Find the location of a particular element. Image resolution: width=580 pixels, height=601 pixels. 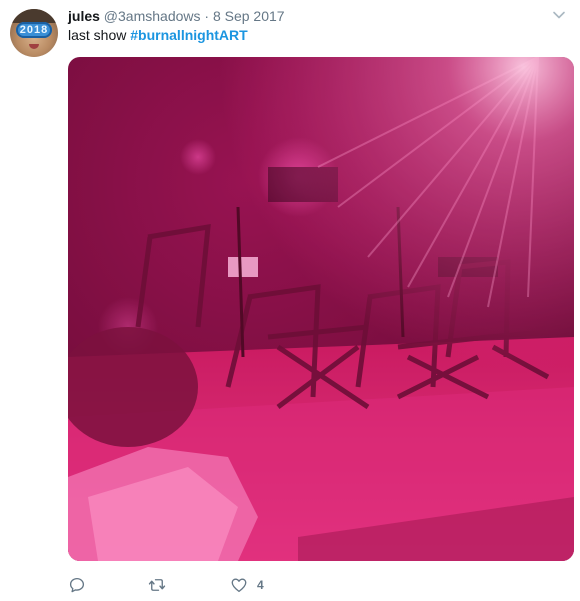

avatar-hair is located at coordinates (34, 16).